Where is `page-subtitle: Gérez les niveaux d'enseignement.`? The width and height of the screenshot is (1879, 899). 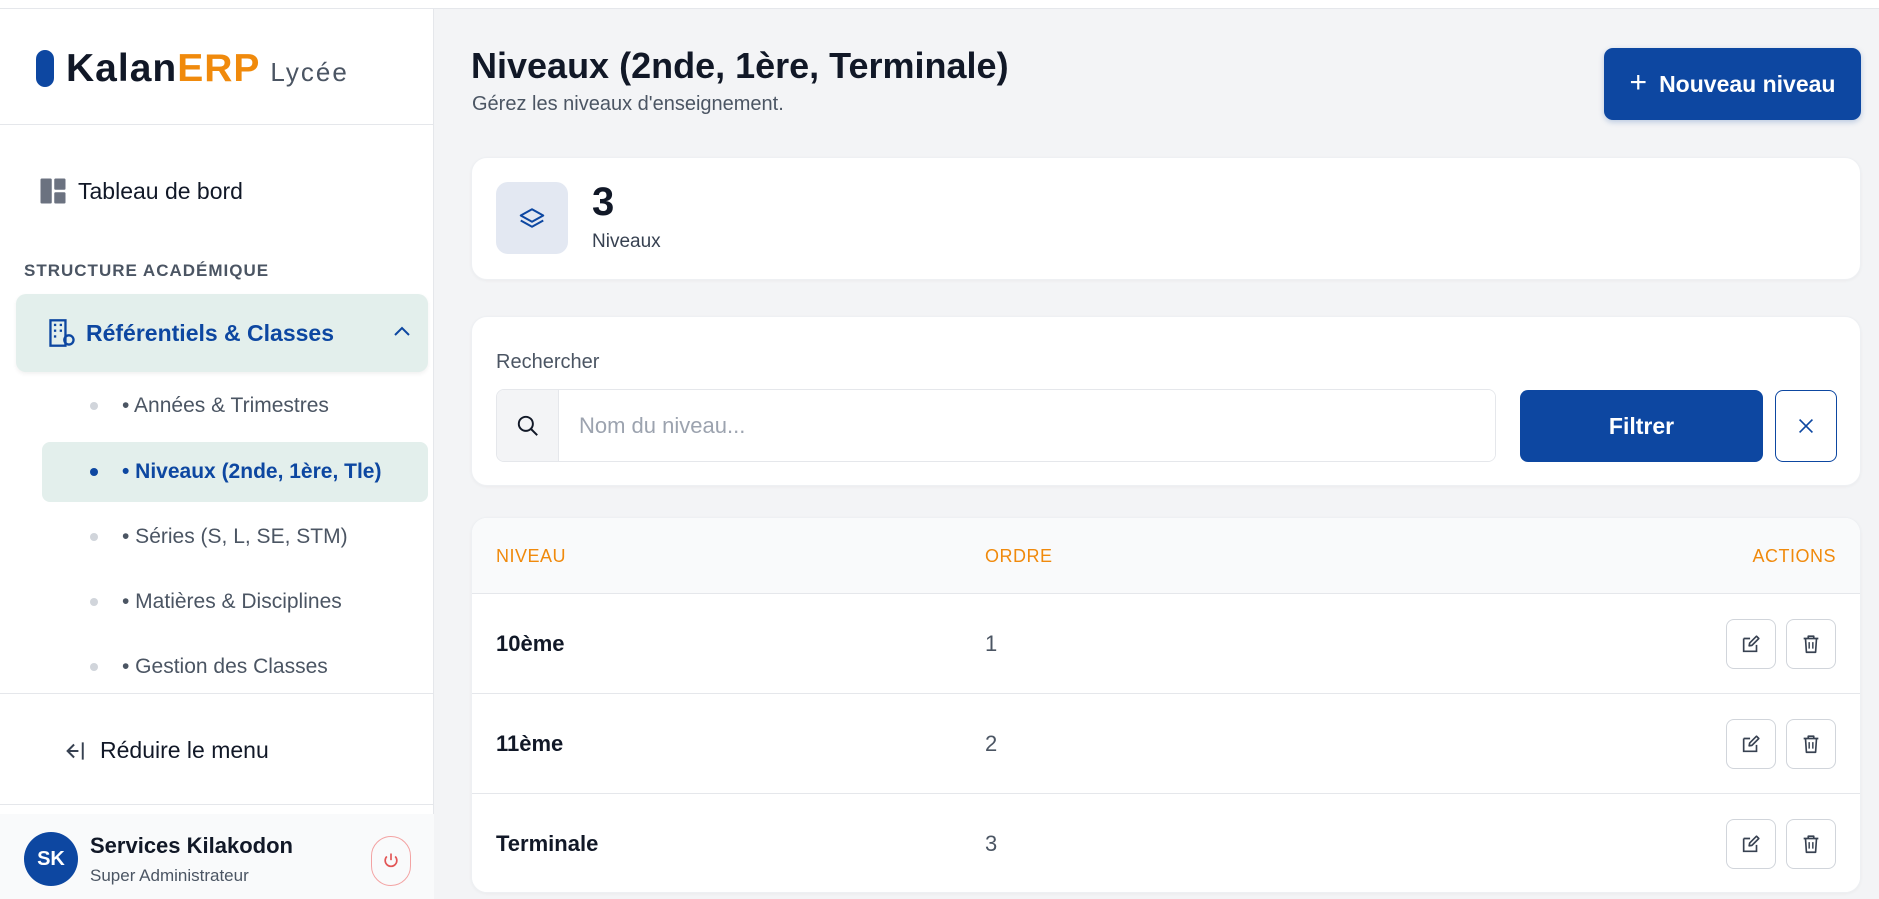
page-subtitle: Gérez les niveaux d'enseignement. is located at coordinates (628, 104).